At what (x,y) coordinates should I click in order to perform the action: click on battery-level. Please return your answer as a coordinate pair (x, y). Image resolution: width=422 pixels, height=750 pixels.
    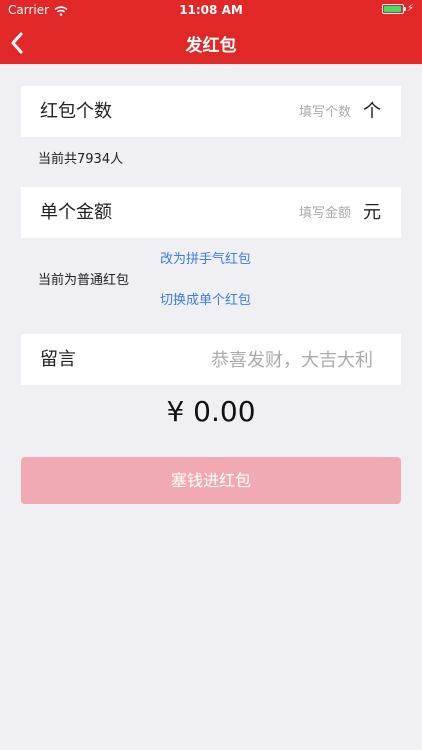
    Looking at the image, I should click on (392, 9).